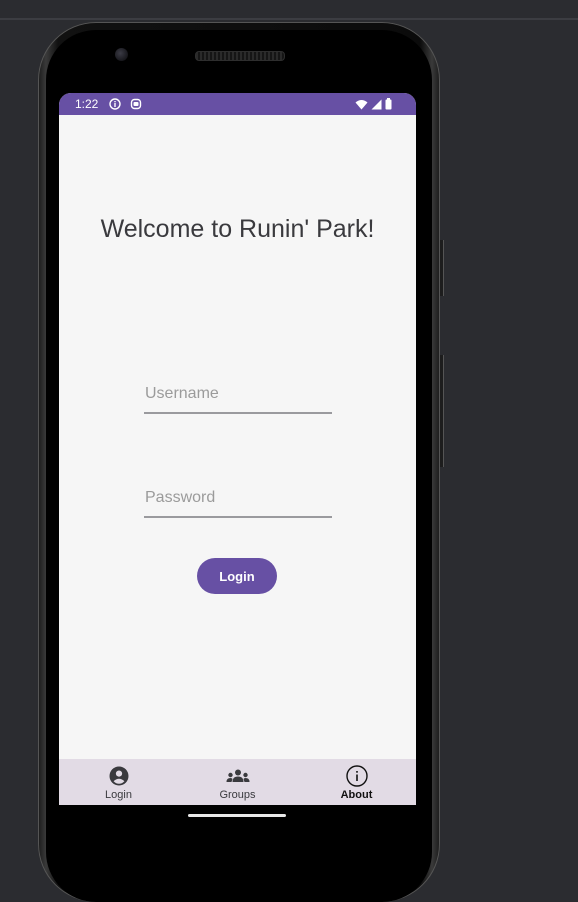 Image resolution: width=578 pixels, height=902 pixels. What do you see at coordinates (119, 776) in the screenshot?
I see `account-circle-icon` at bounding box center [119, 776].